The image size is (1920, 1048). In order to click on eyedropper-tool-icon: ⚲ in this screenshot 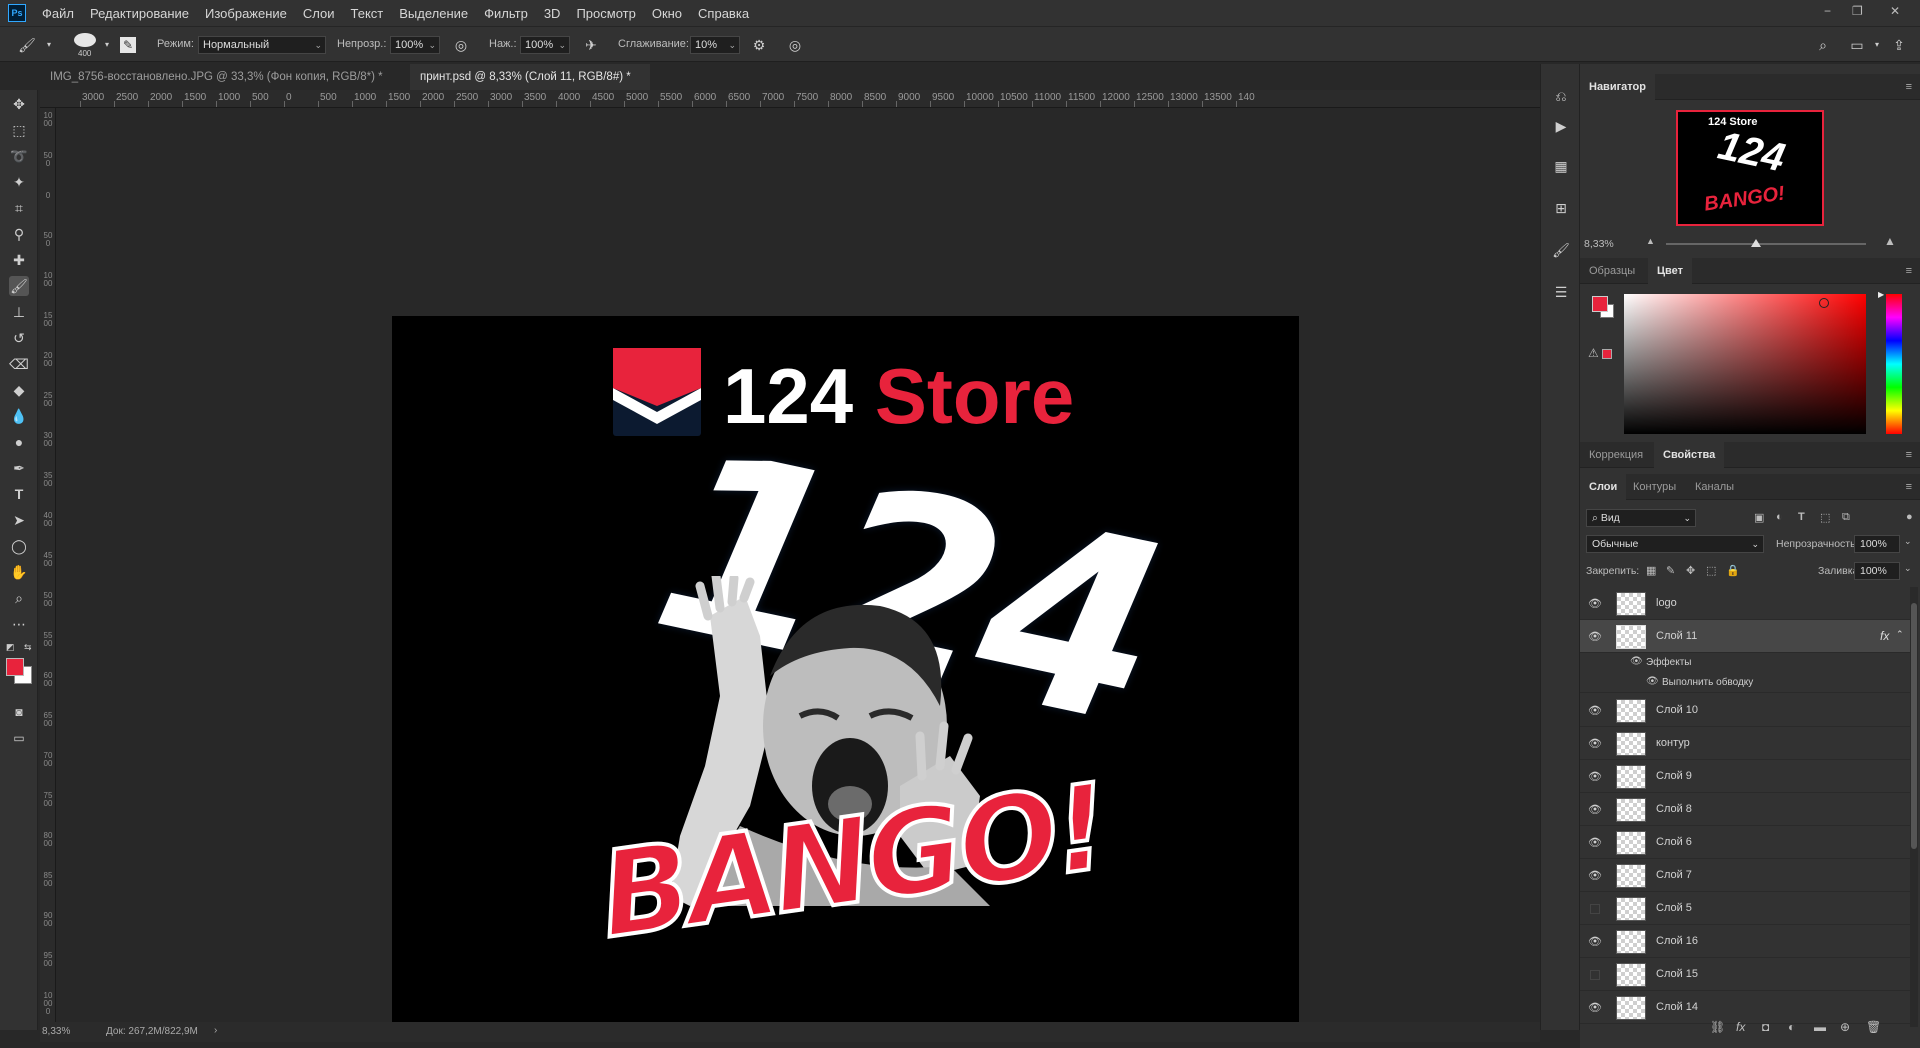, I will do `click(19, 234)`.